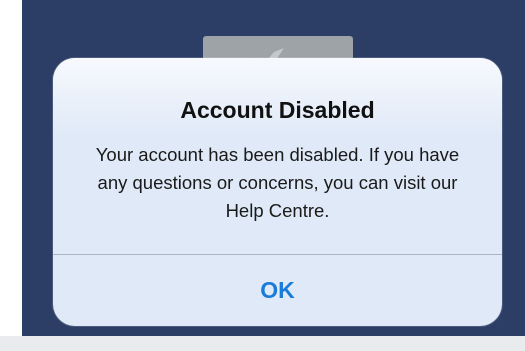 Image resolution: width=525 pixels, height=351 pixels. Describe the element at coordinates (277, 110) in the screenshot. I see `alert-title: Account Disabled` at that location.